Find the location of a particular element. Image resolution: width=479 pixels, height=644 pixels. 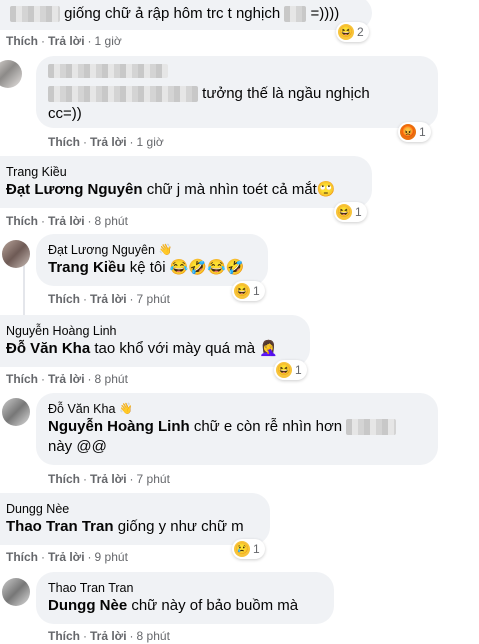

comment-text: Nguyễn Hoàng Linh chữ e còn rễ nhìn hơn is located at coordinates (237, 427).